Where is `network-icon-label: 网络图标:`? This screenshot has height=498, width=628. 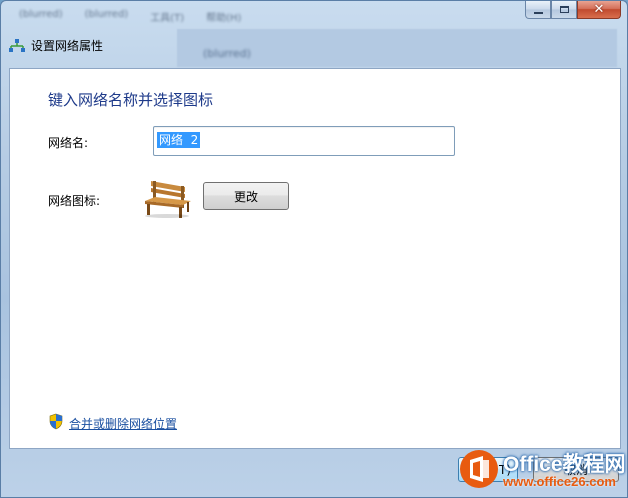
network-icon-label: 网络图标: is located at coordinates (74, 201).